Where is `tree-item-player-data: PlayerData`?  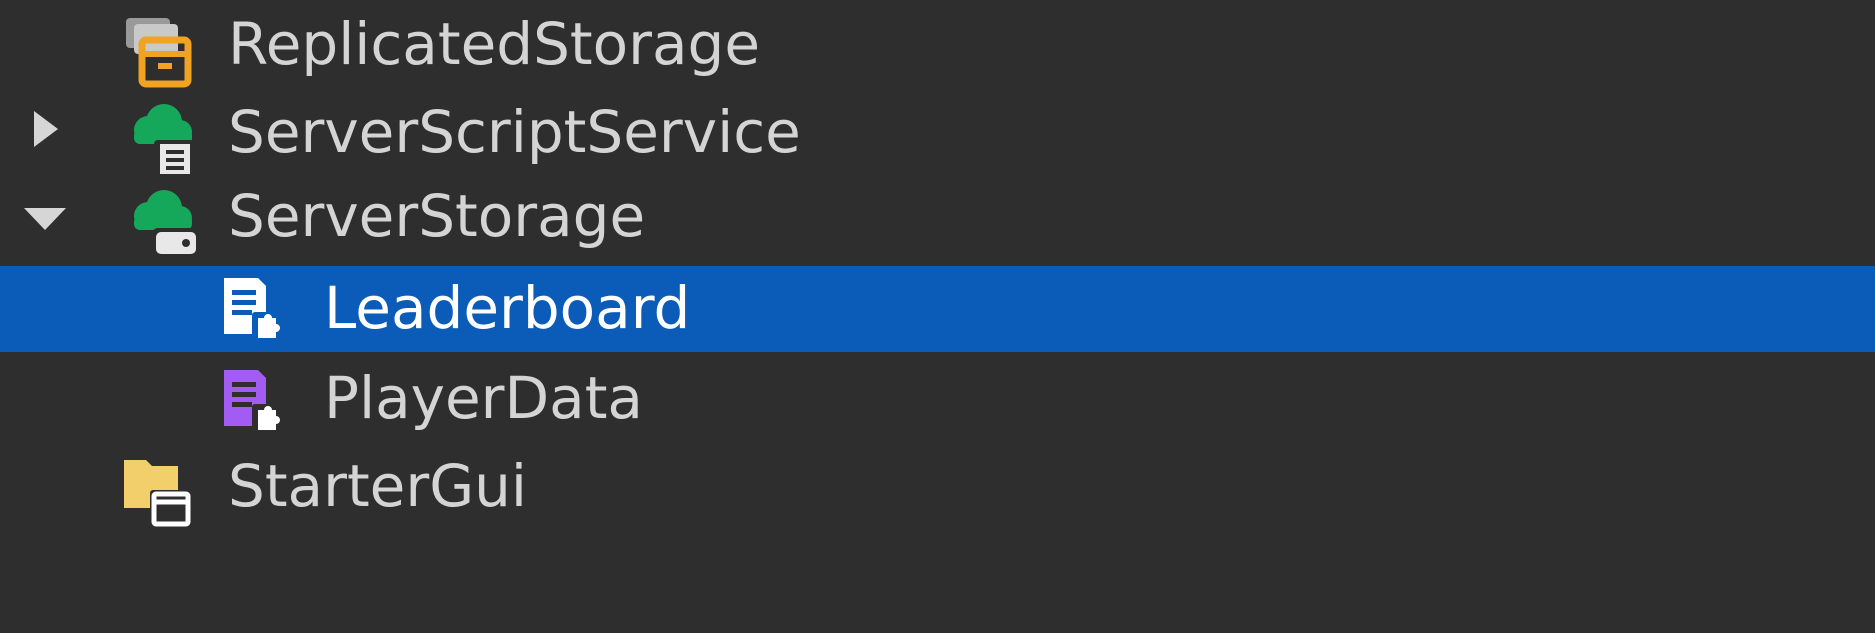 tree-item-player-data: PlayerData is located at coordinates (937, 397).